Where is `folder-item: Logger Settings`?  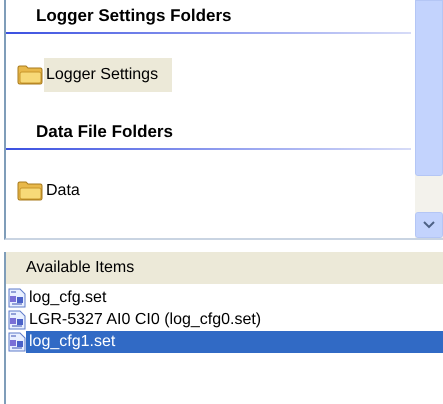
folder-item: Logger Settings is located at coordinates (108, 75).